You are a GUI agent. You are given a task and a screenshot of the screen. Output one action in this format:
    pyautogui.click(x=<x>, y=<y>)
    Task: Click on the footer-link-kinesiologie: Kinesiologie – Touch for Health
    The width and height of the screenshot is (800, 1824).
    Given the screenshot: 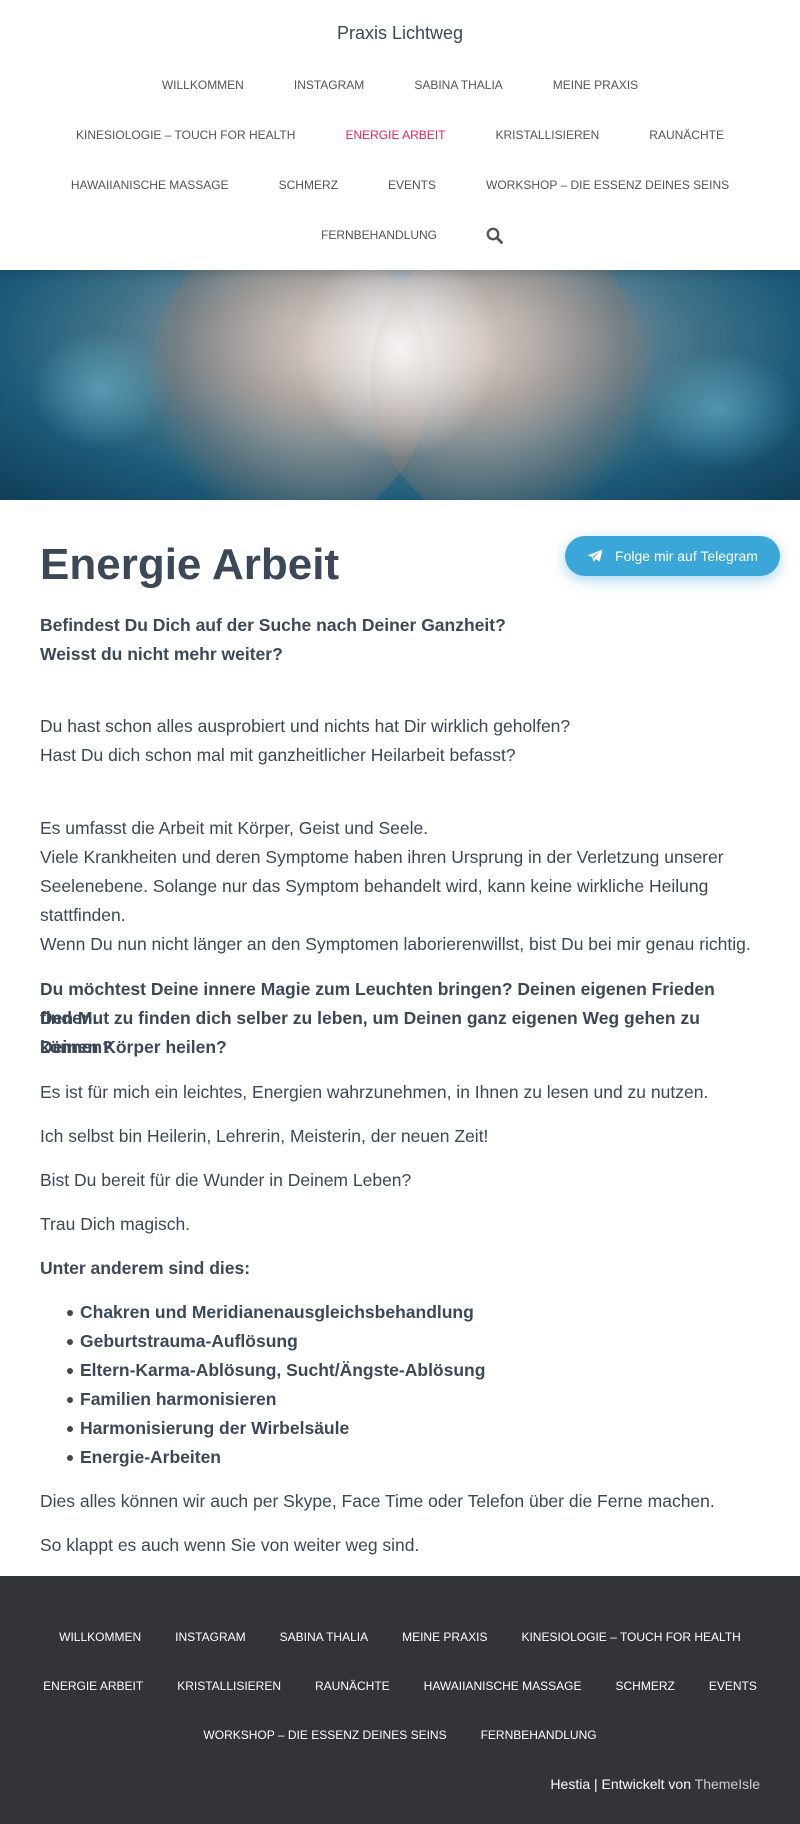 What is the action you would take?
    pyautogui.click(x=630, y=1637)
    